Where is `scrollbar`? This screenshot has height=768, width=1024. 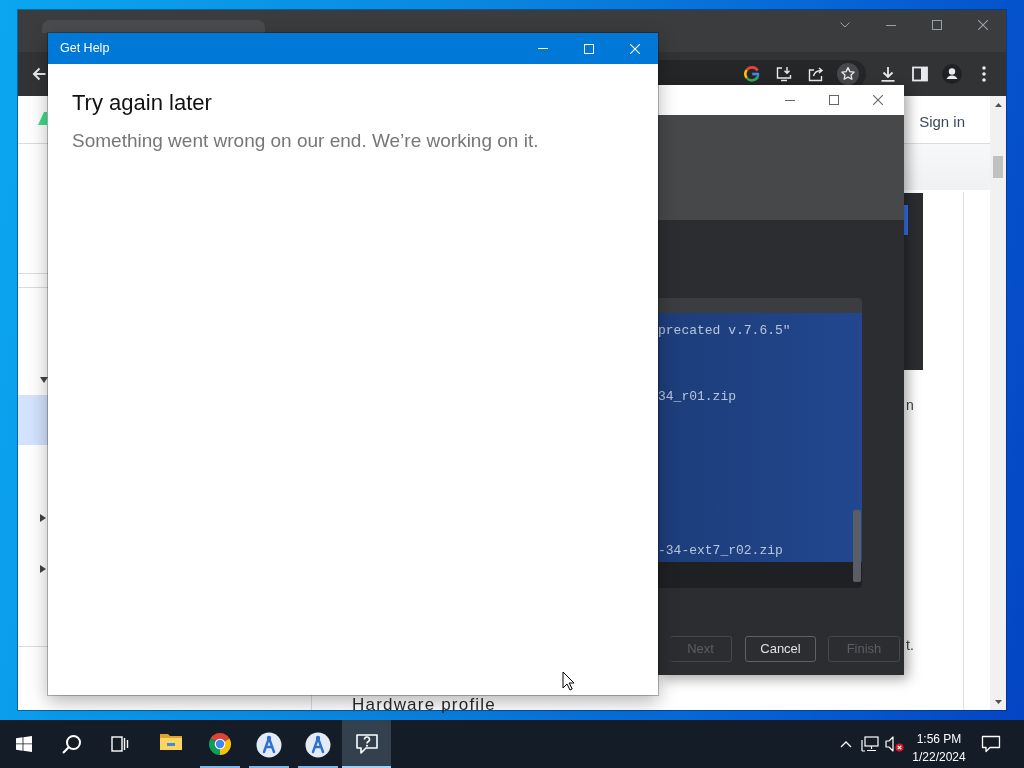 scrollbar is located at coordinates (998, 403).